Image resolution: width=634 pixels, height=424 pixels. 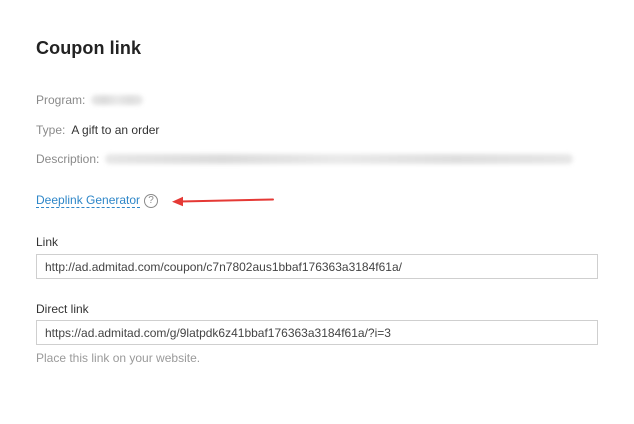 What do you see at coordinates (89, 48) in the screenshot?
I see `page-title: Coupon link` at bounding box center [89, 48].